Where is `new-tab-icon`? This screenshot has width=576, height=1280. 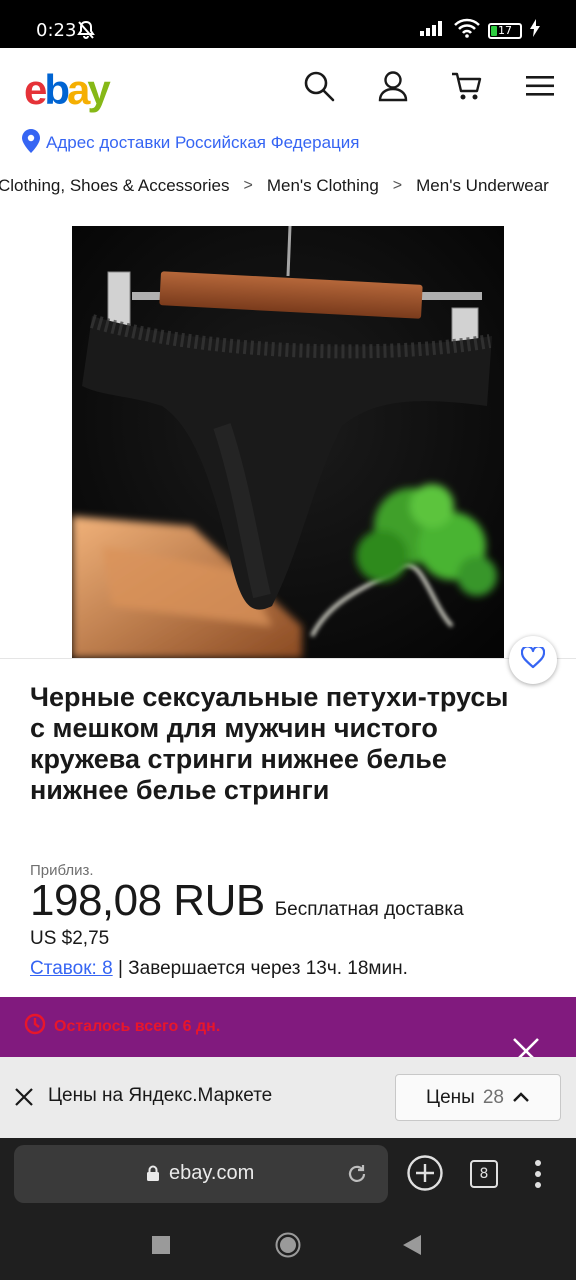
new-tab-icon is located at coordinates (425, 1175).